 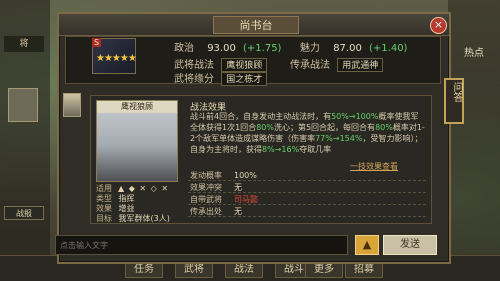 What do you see at coordinates (410, 245) in the screenshot?
I see `send-button: 发送` at bounding box center [410, 245].